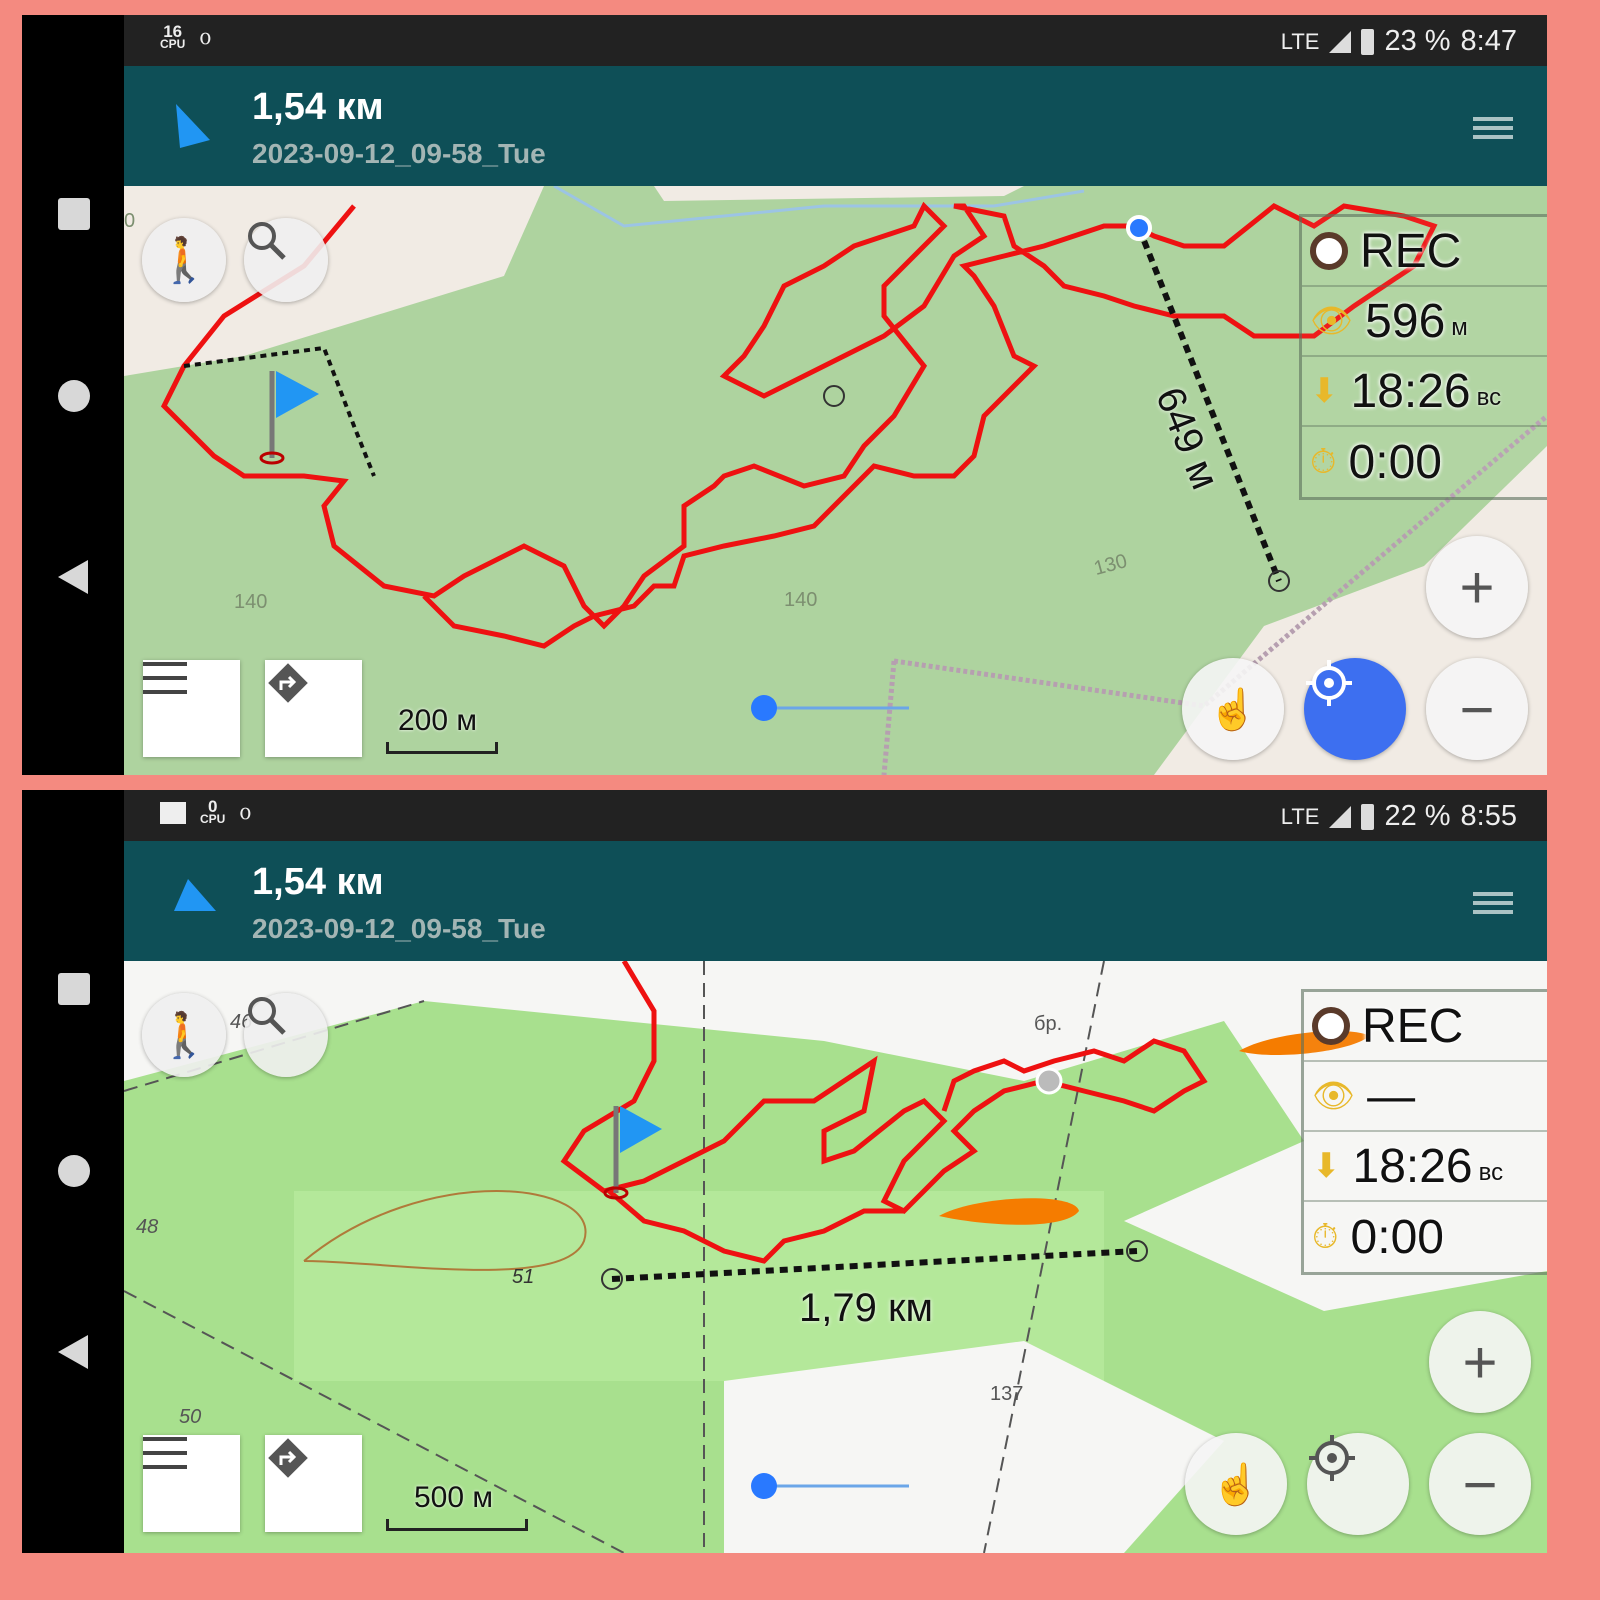 The width and height of the screenshot is (1600, 1600). Describe the element at coordinates (1488, 816) in the screenshot. I see `clock: 8:55` at that location.